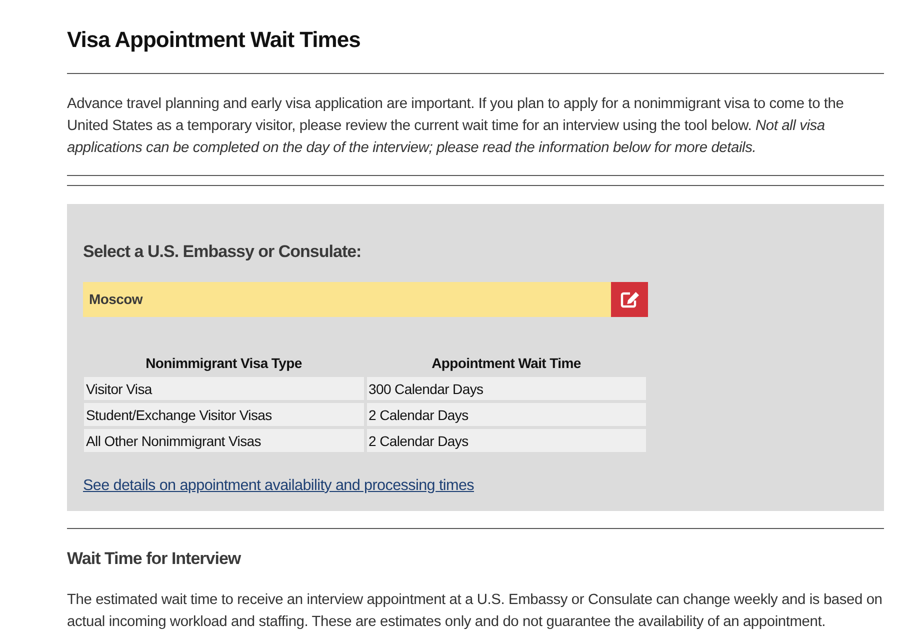 This screenshot has width=900, height=644. I want to click on column-header: Appointment Wait Time, so click(506, 363).